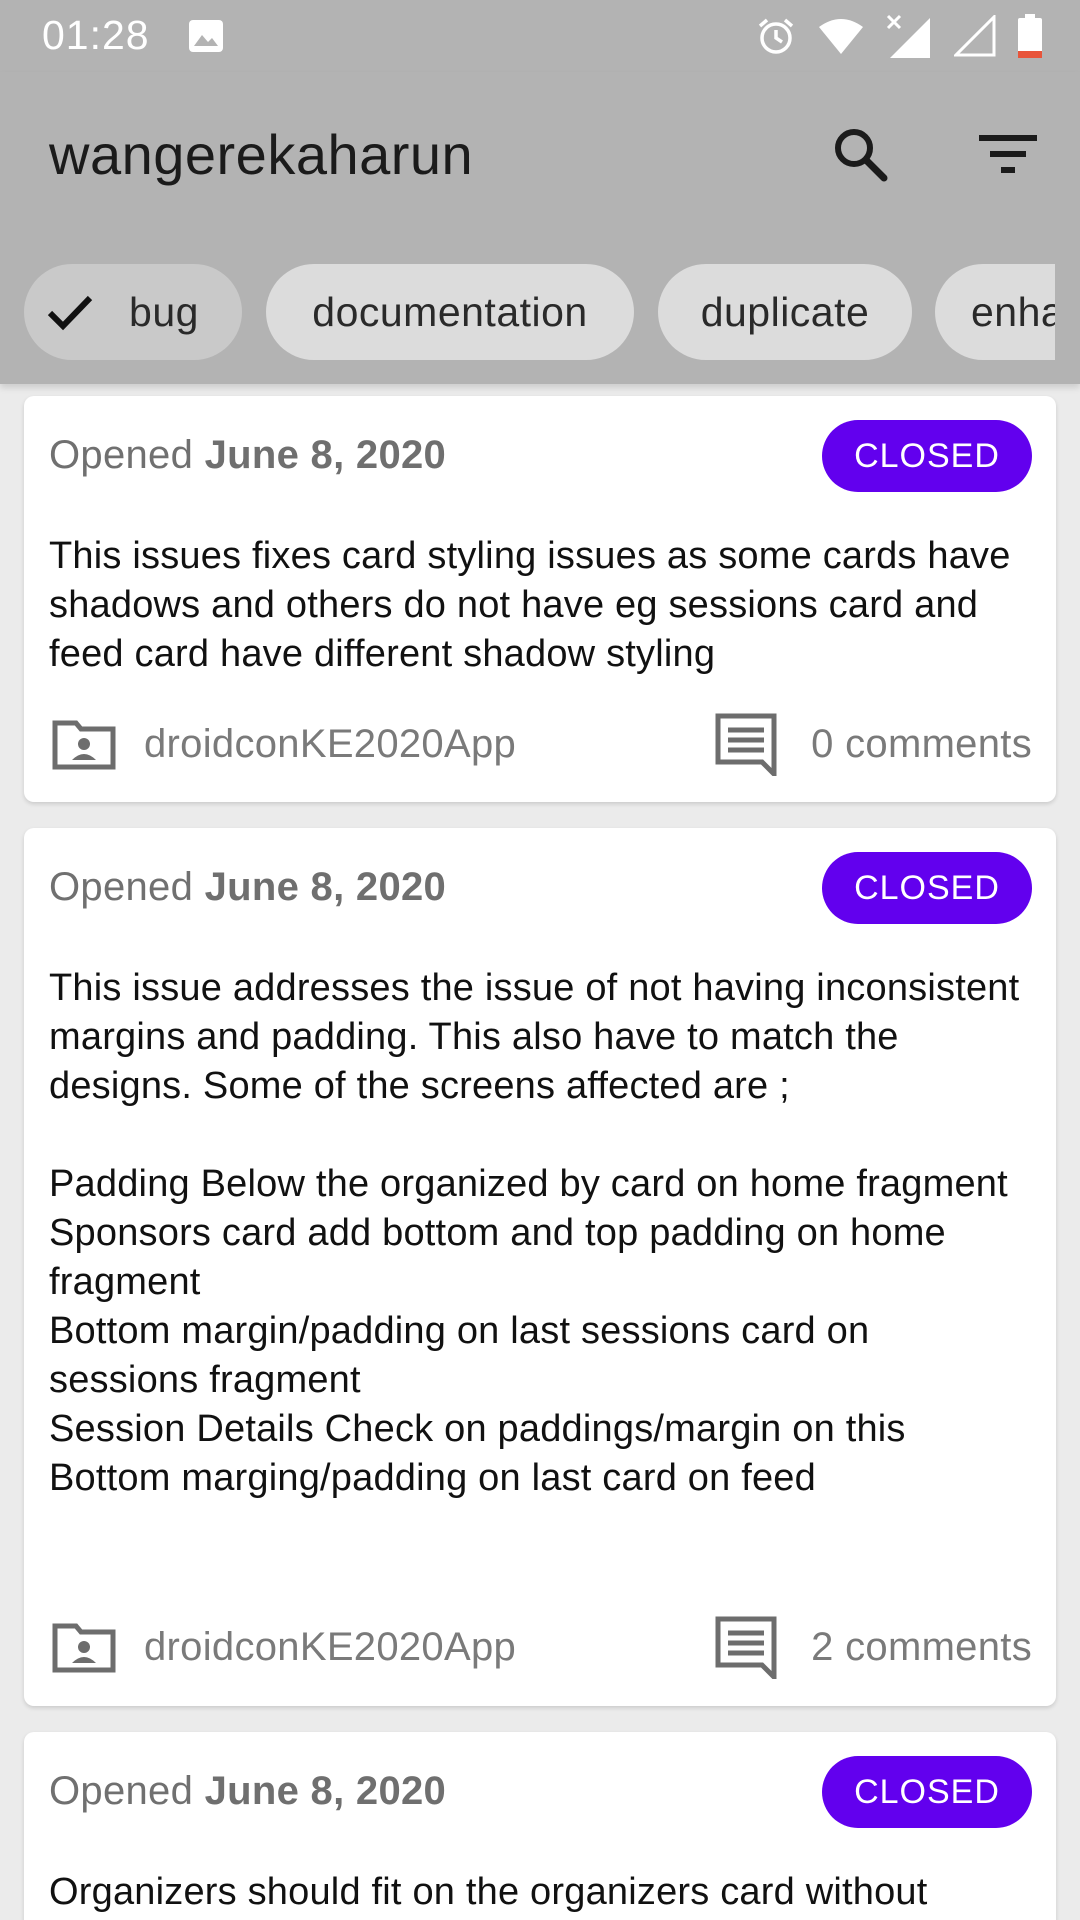 This screenshot has height=1920, width=1080. What do you see at coordinates (261, 154) in the screenshot?
I see `app-title: wangerekaharun` at bounding box center [261, 154].